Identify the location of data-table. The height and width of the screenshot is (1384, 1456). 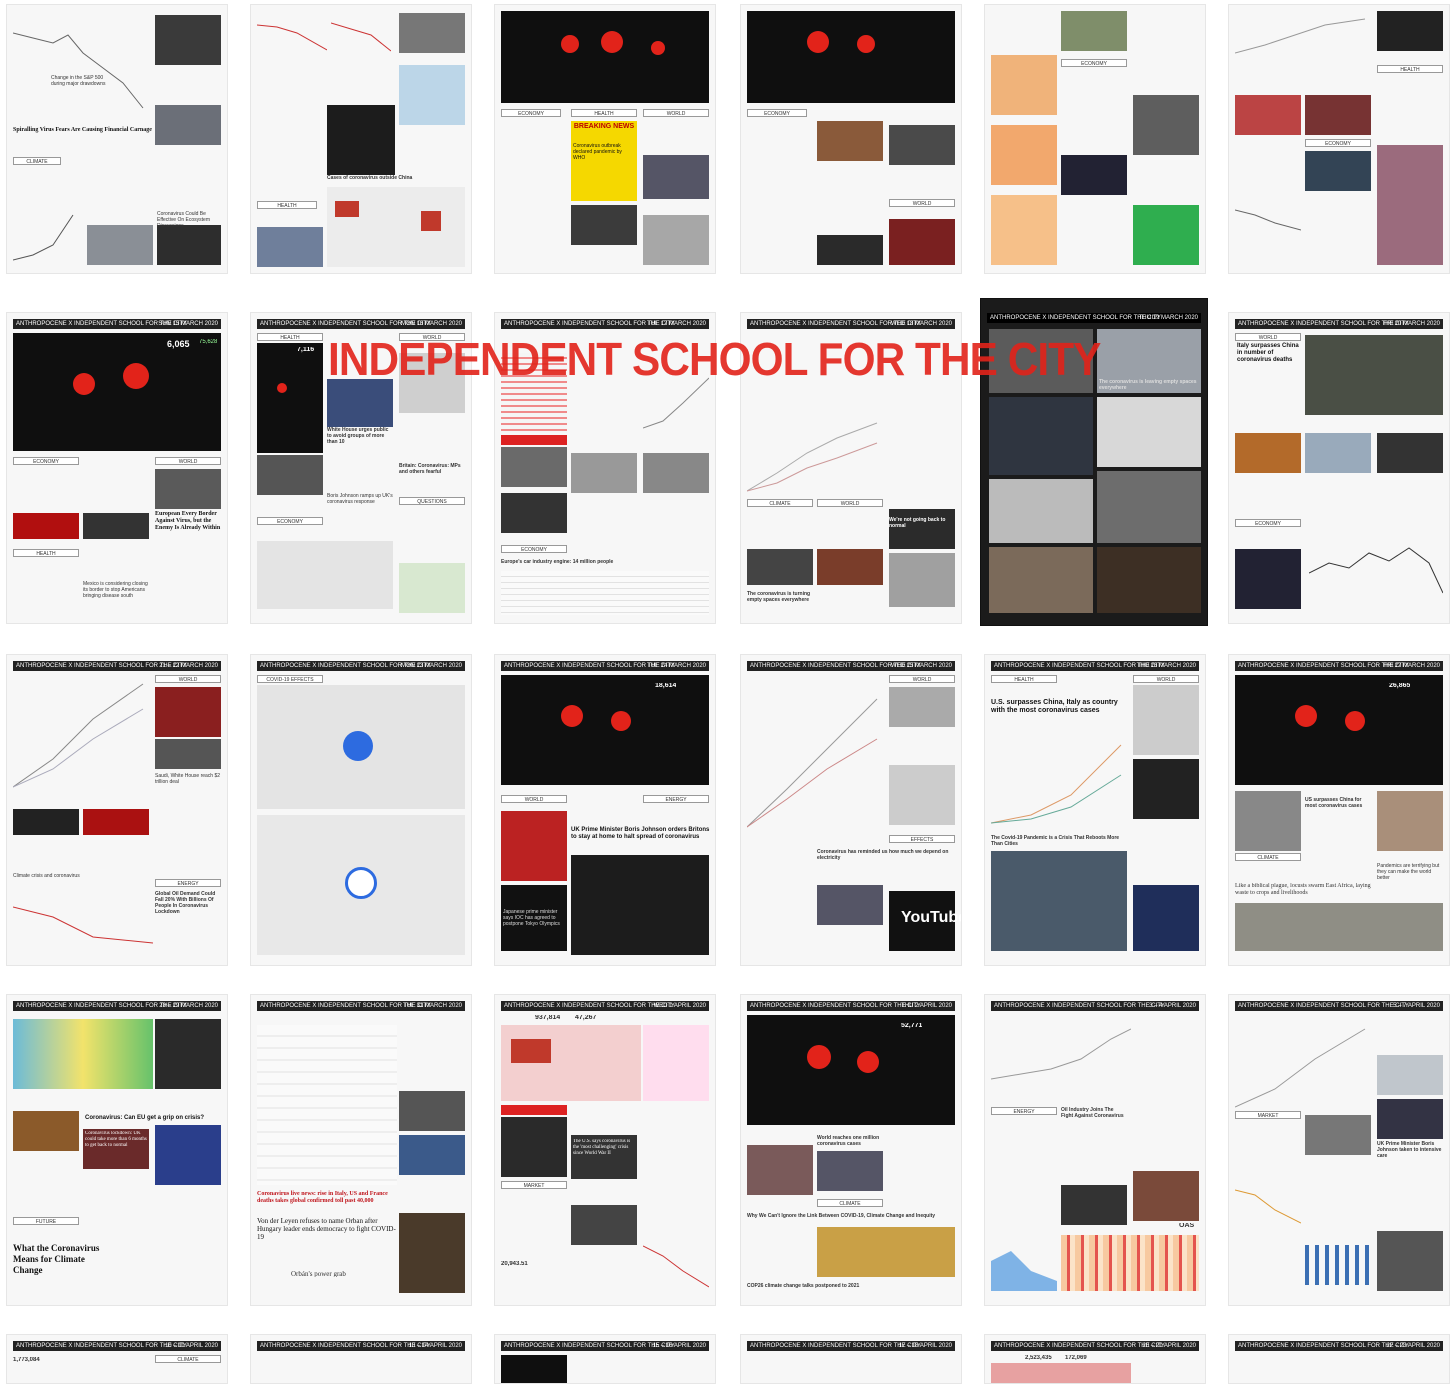
(605, 593).